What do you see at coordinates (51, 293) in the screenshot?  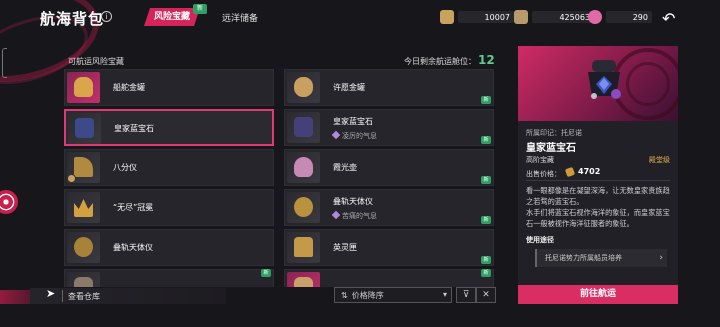 I see `arrow-right-icon: ➤` at bounding box center [51, 293].